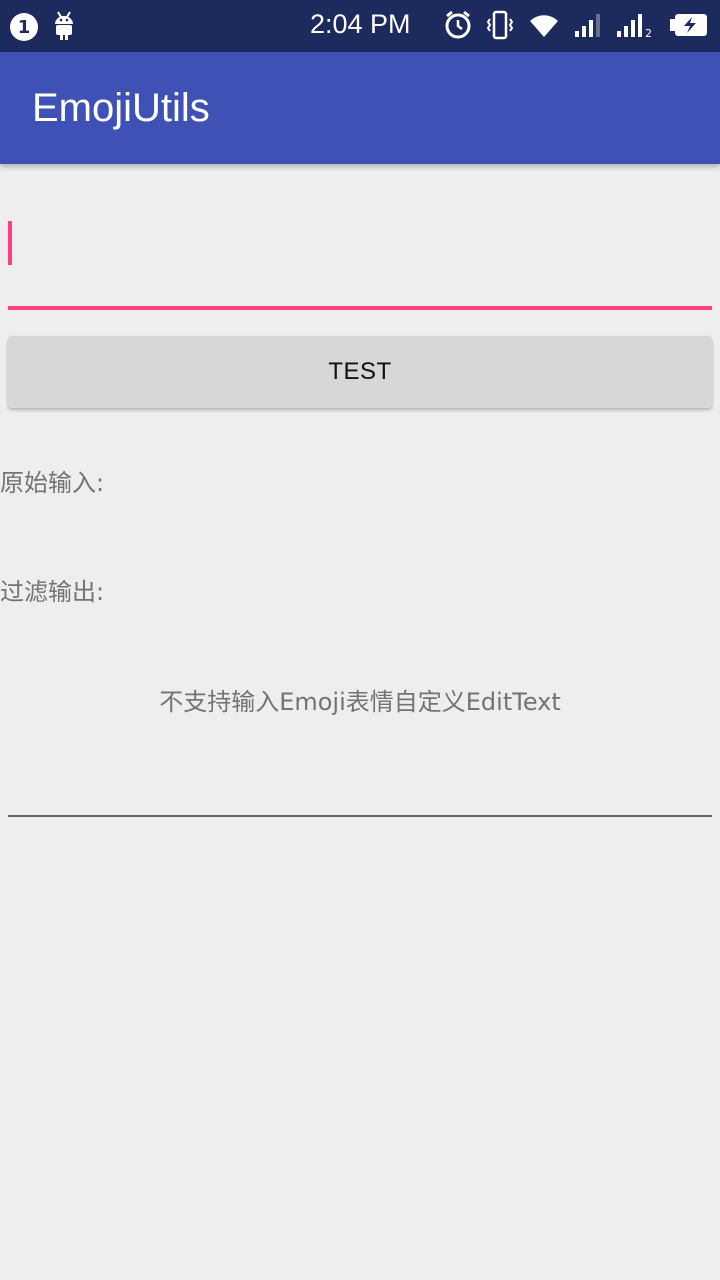 This screenshot has width=720, height=1280. What do you see at coordinates (458, 27) in the screenshot?
I see `alarm-icon` at bounding box center [458, 27].